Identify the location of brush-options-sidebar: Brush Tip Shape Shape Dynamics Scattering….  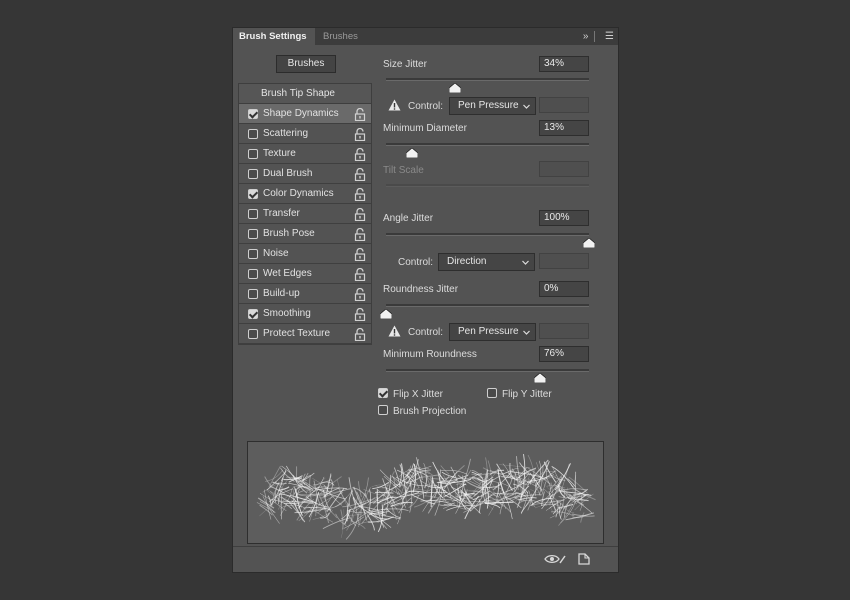
(305, 214).